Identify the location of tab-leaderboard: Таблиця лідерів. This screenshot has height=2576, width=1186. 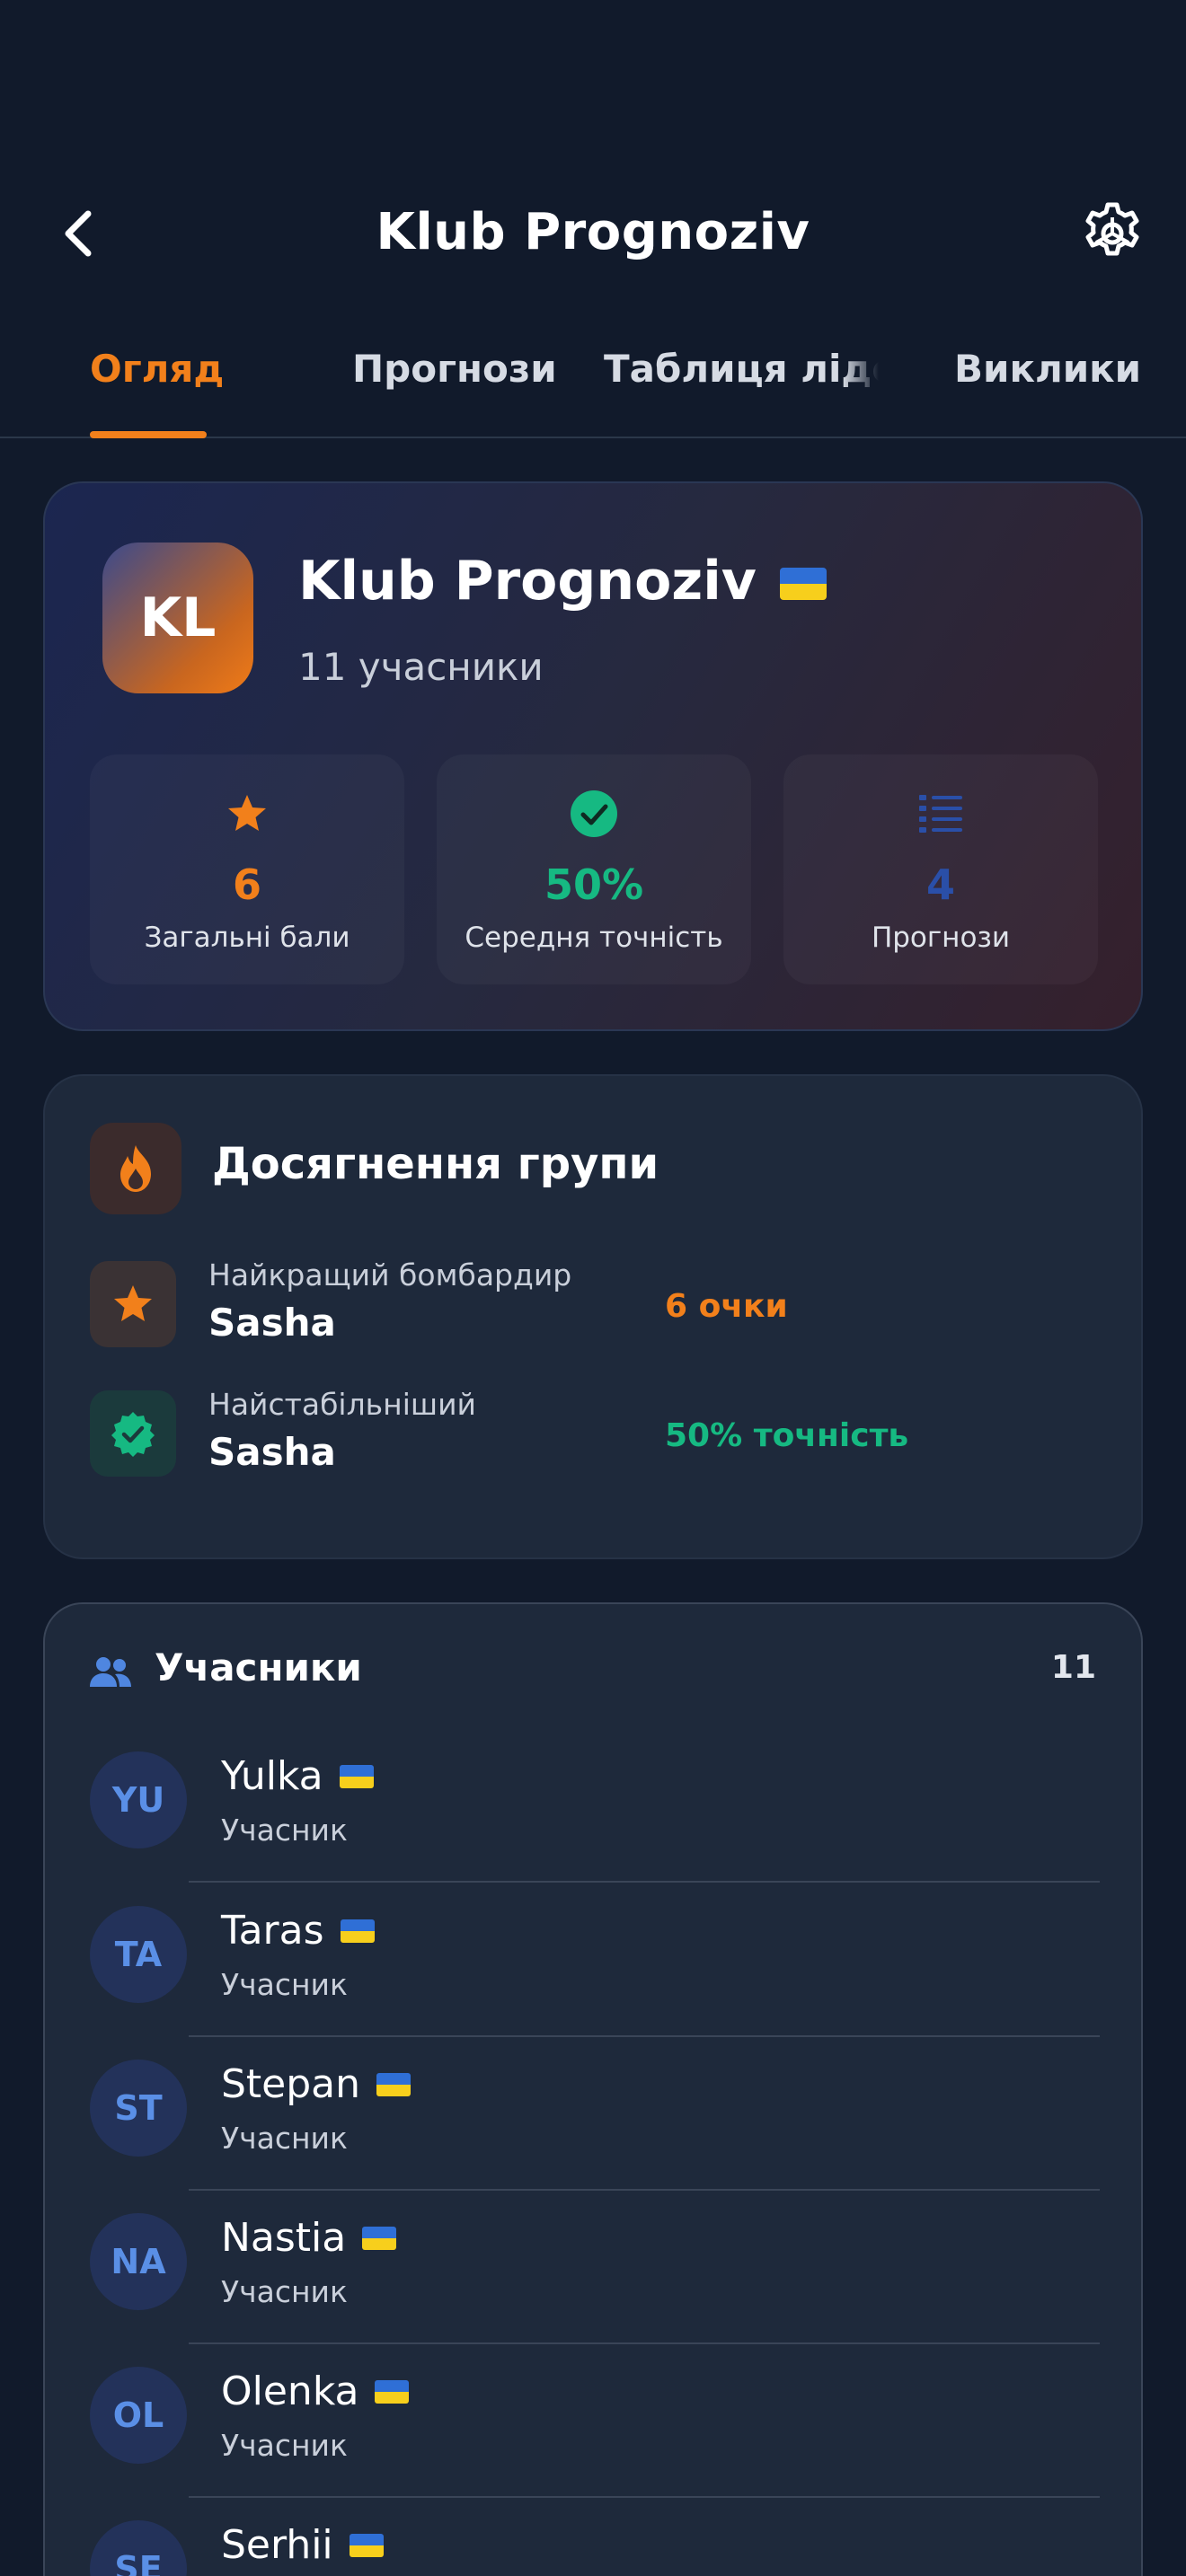
(741, 369).